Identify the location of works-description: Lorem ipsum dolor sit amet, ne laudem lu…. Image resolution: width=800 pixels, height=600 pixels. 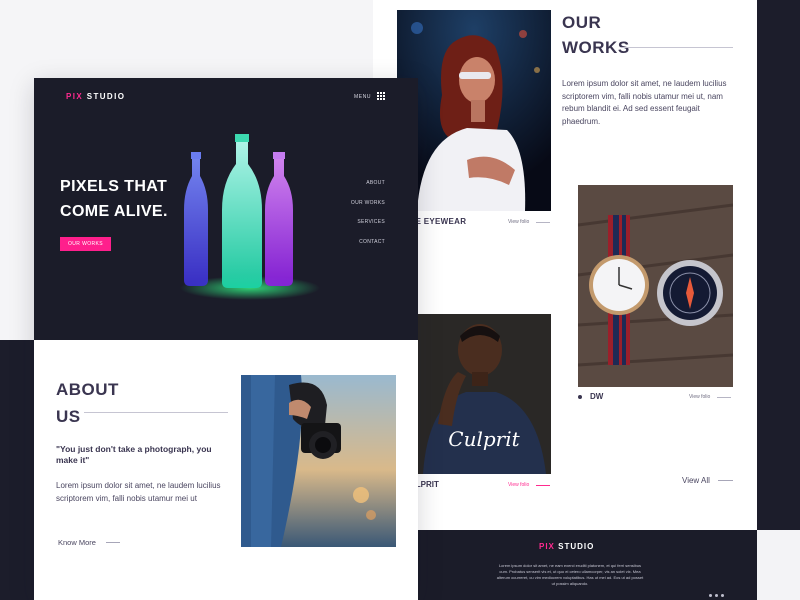
(644, 102).